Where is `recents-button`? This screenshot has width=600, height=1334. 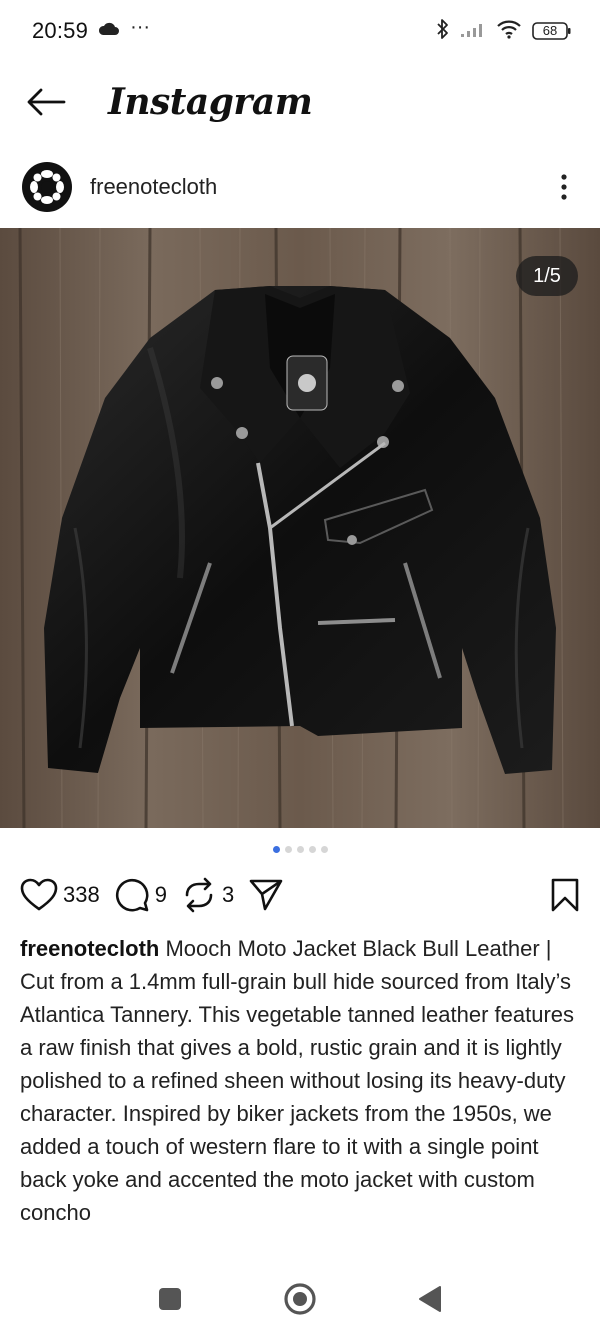 recents-button is located at coordinates (170, 1299).